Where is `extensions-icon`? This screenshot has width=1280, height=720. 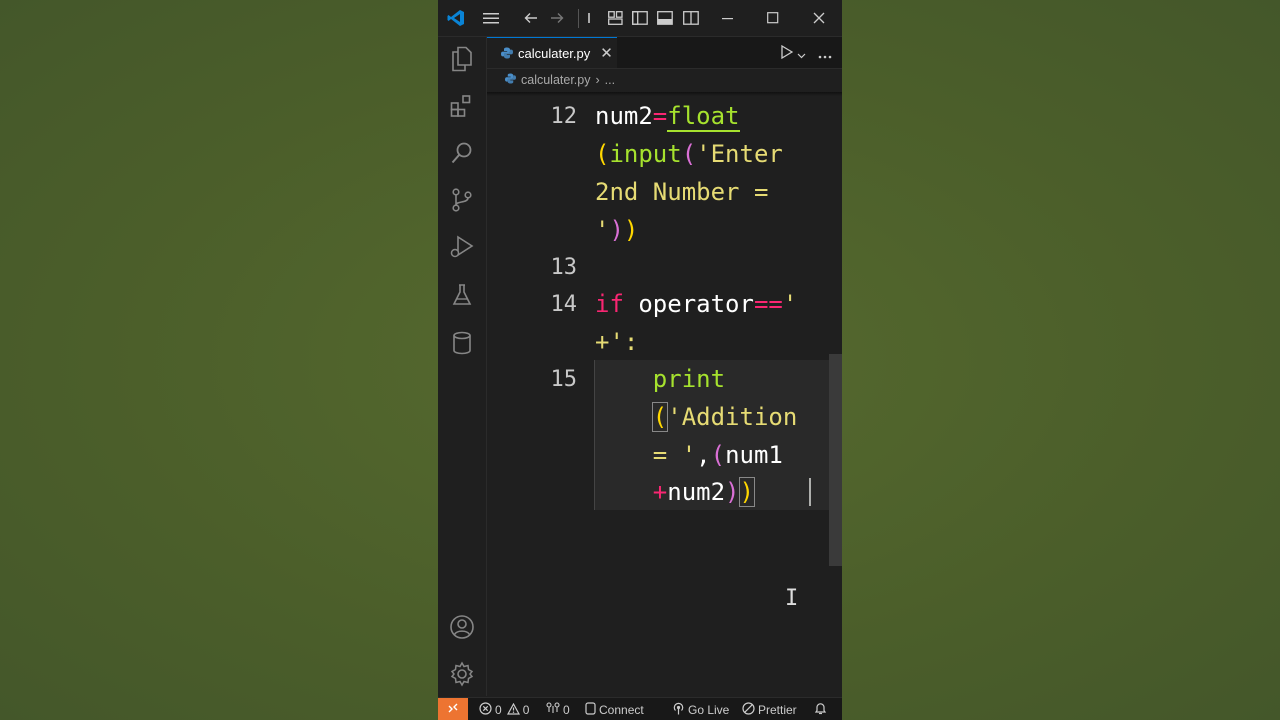 extensions-icon is located at coordinates (462, 106).